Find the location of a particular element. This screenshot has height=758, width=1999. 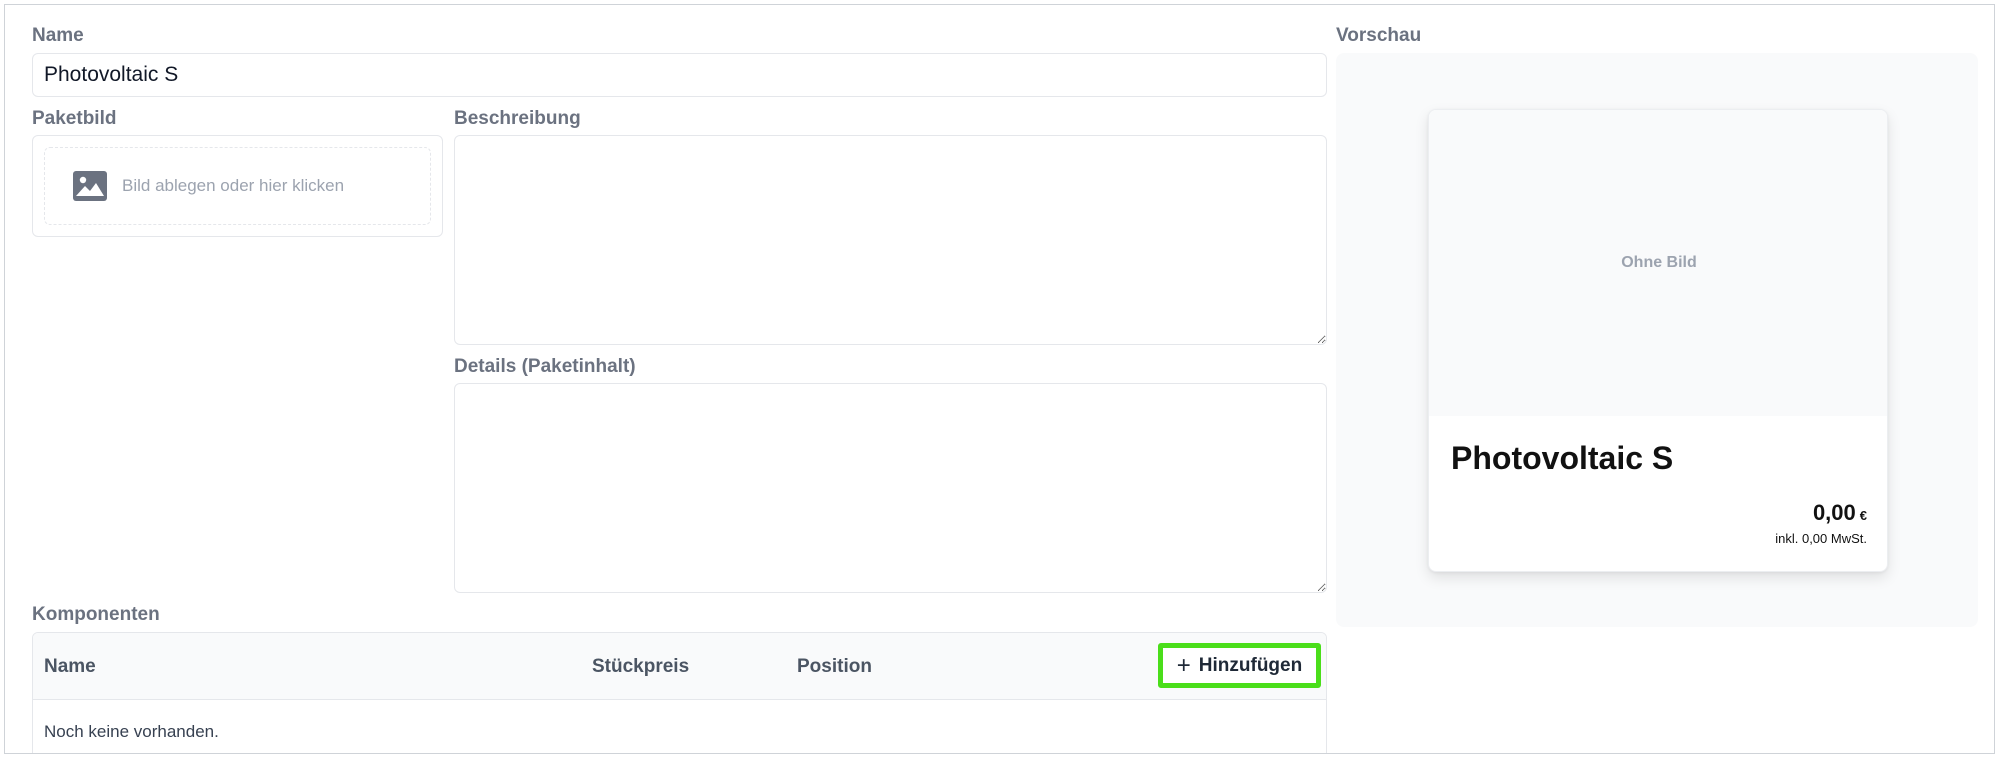

preview-price: 0,00 € is located at coordinates (1840, 513).